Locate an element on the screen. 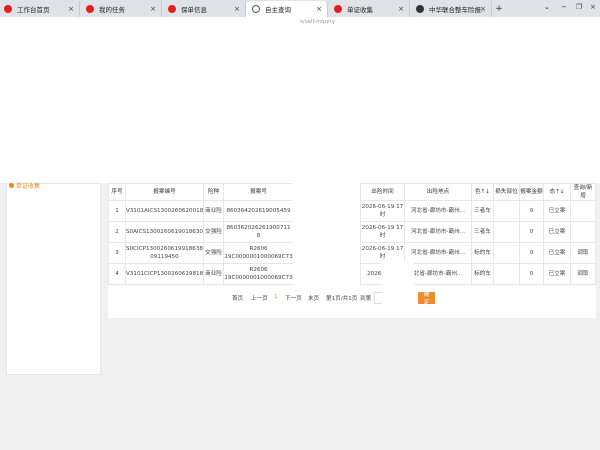  mask-overlay is located at coordinates (398, 288).